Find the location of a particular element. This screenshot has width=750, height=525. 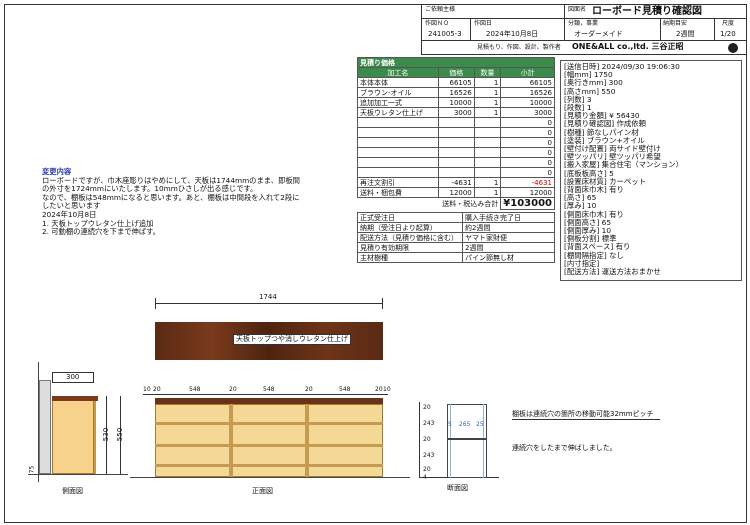

col-item: 加工名 is located at coordinates (398, 72).